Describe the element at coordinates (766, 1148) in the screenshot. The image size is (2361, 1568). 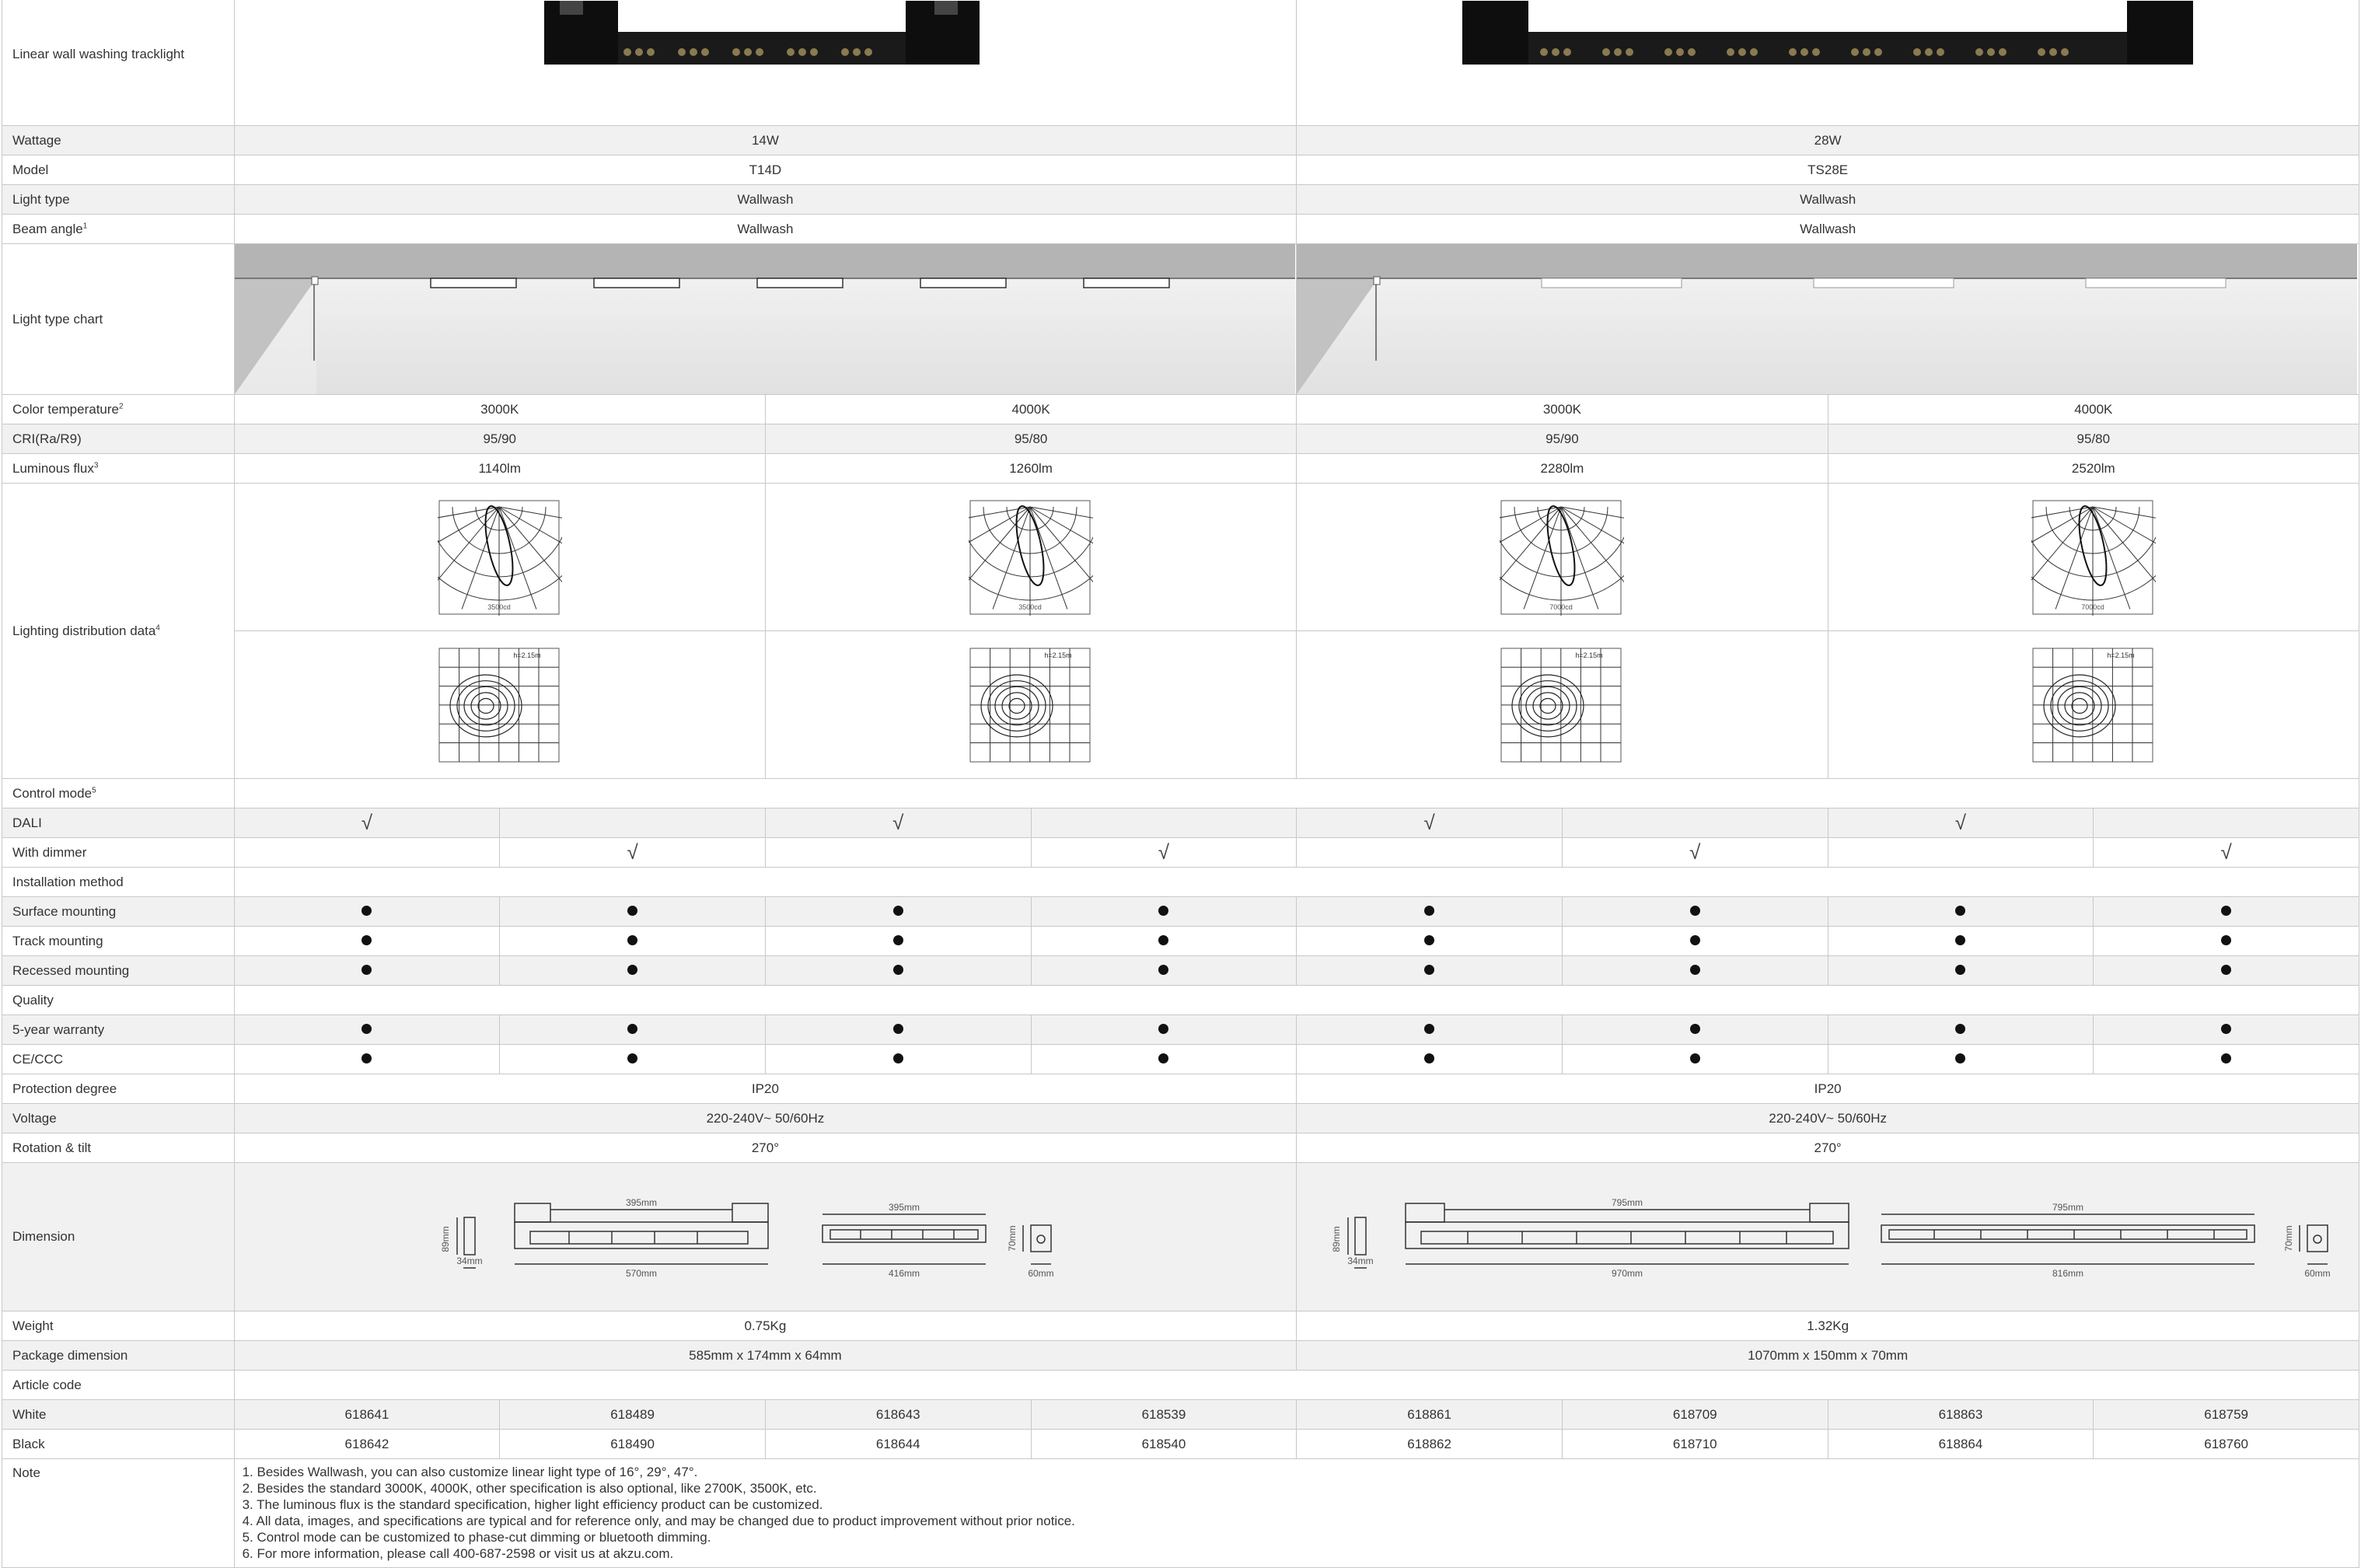
I see `rotation-14w: 270°` at that location.